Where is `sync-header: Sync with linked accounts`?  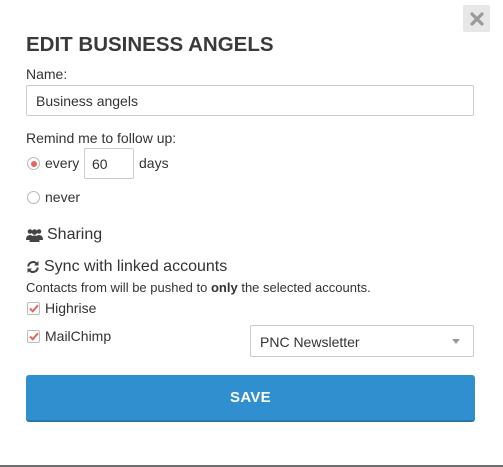
sync-header: Sync with linked accounts is located at coordinates (126, 267).